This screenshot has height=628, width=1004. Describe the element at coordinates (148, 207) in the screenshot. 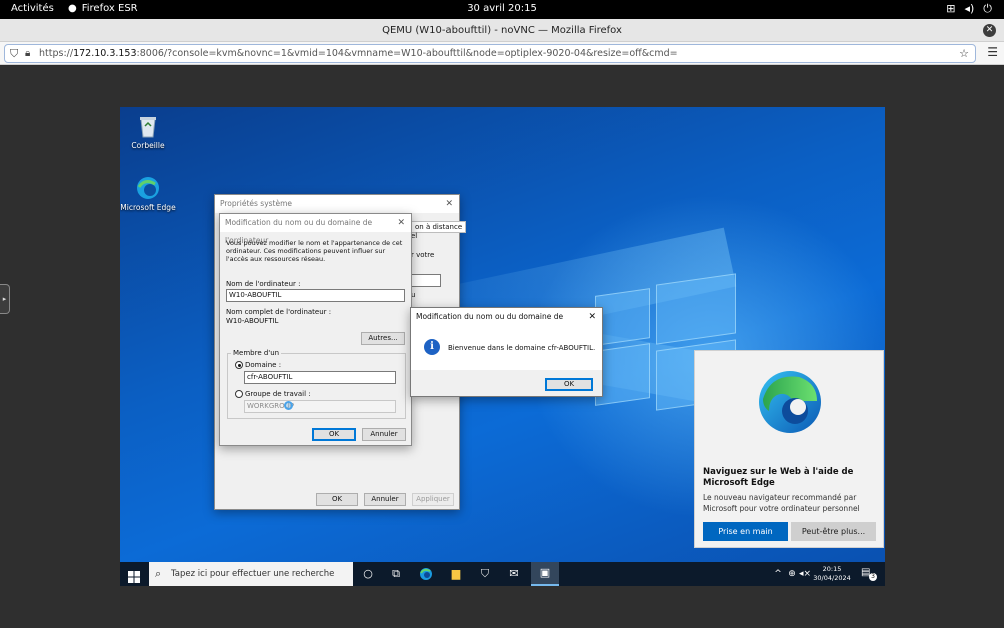

I see `desktop-icon-label: Microsoft Edge` at that location.